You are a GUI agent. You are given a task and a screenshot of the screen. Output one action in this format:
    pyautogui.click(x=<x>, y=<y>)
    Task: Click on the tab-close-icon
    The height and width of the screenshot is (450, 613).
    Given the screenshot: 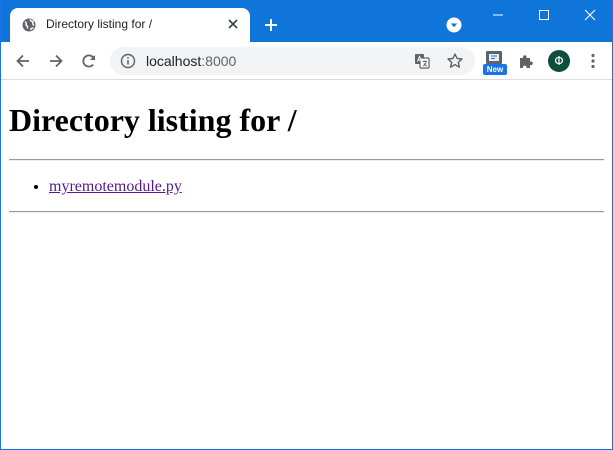 What is the action you would take?
    pyautogui.click(x=233, y=24)
    